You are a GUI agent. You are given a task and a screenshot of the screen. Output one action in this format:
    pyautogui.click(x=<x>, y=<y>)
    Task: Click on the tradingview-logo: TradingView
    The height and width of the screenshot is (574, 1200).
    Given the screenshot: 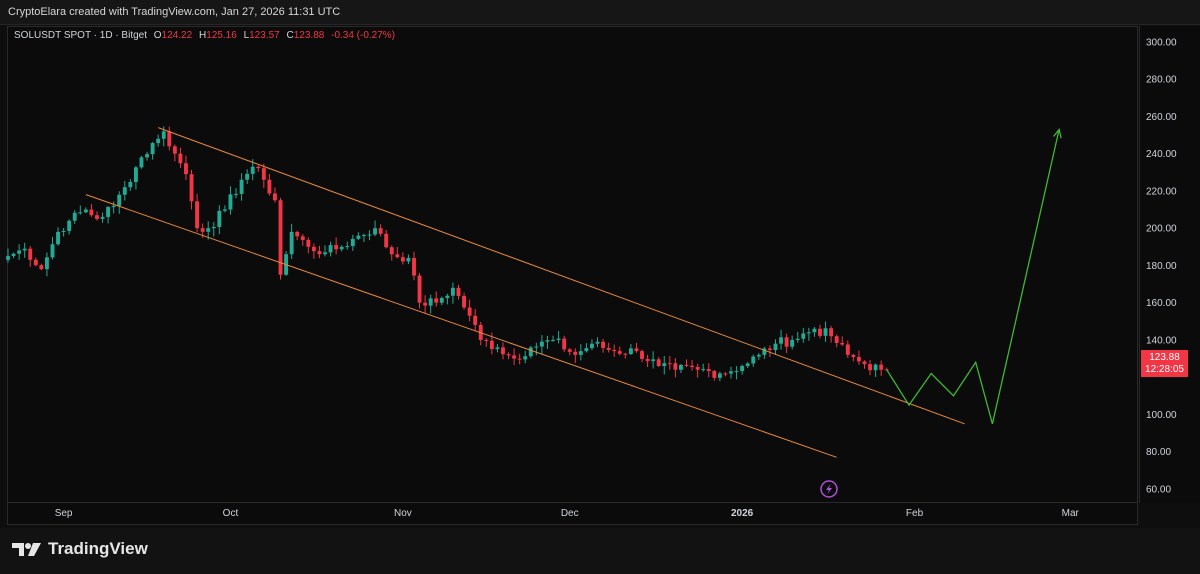 What is the action you would take?
    pyautogui.click(x=80, y=549)
    